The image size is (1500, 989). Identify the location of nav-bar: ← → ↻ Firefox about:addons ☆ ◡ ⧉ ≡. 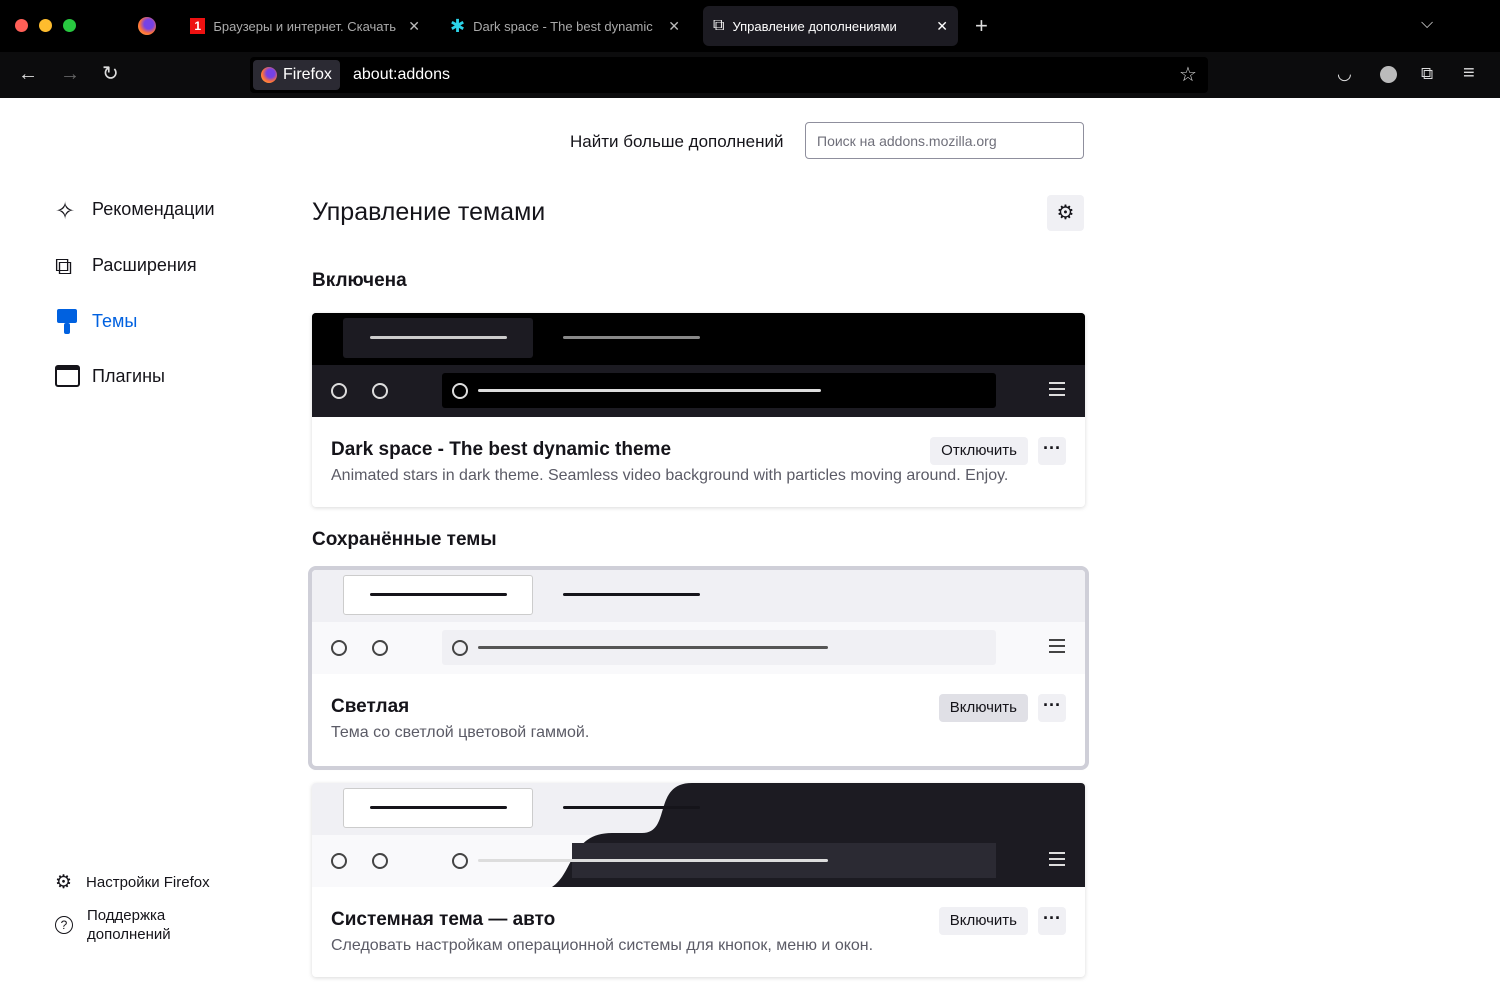
(750, 75).